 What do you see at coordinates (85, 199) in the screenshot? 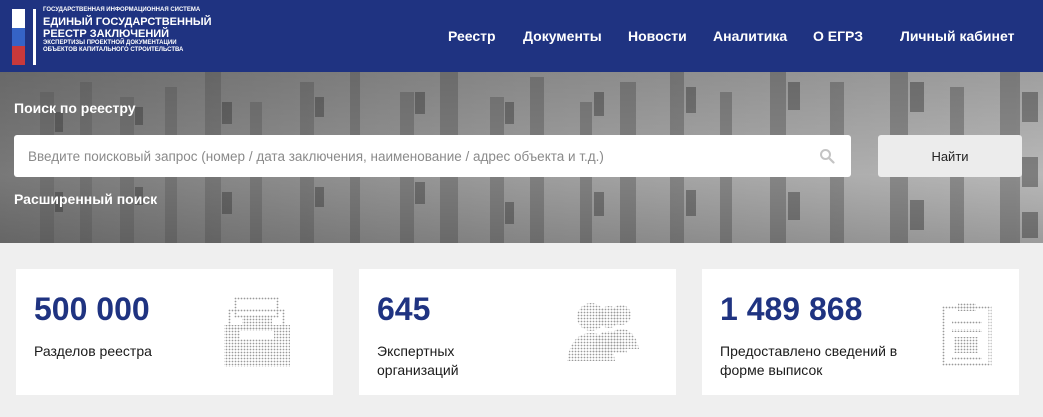
I see `advanced-search-link: Расширенный поиск` at bounding box center [85, 199].